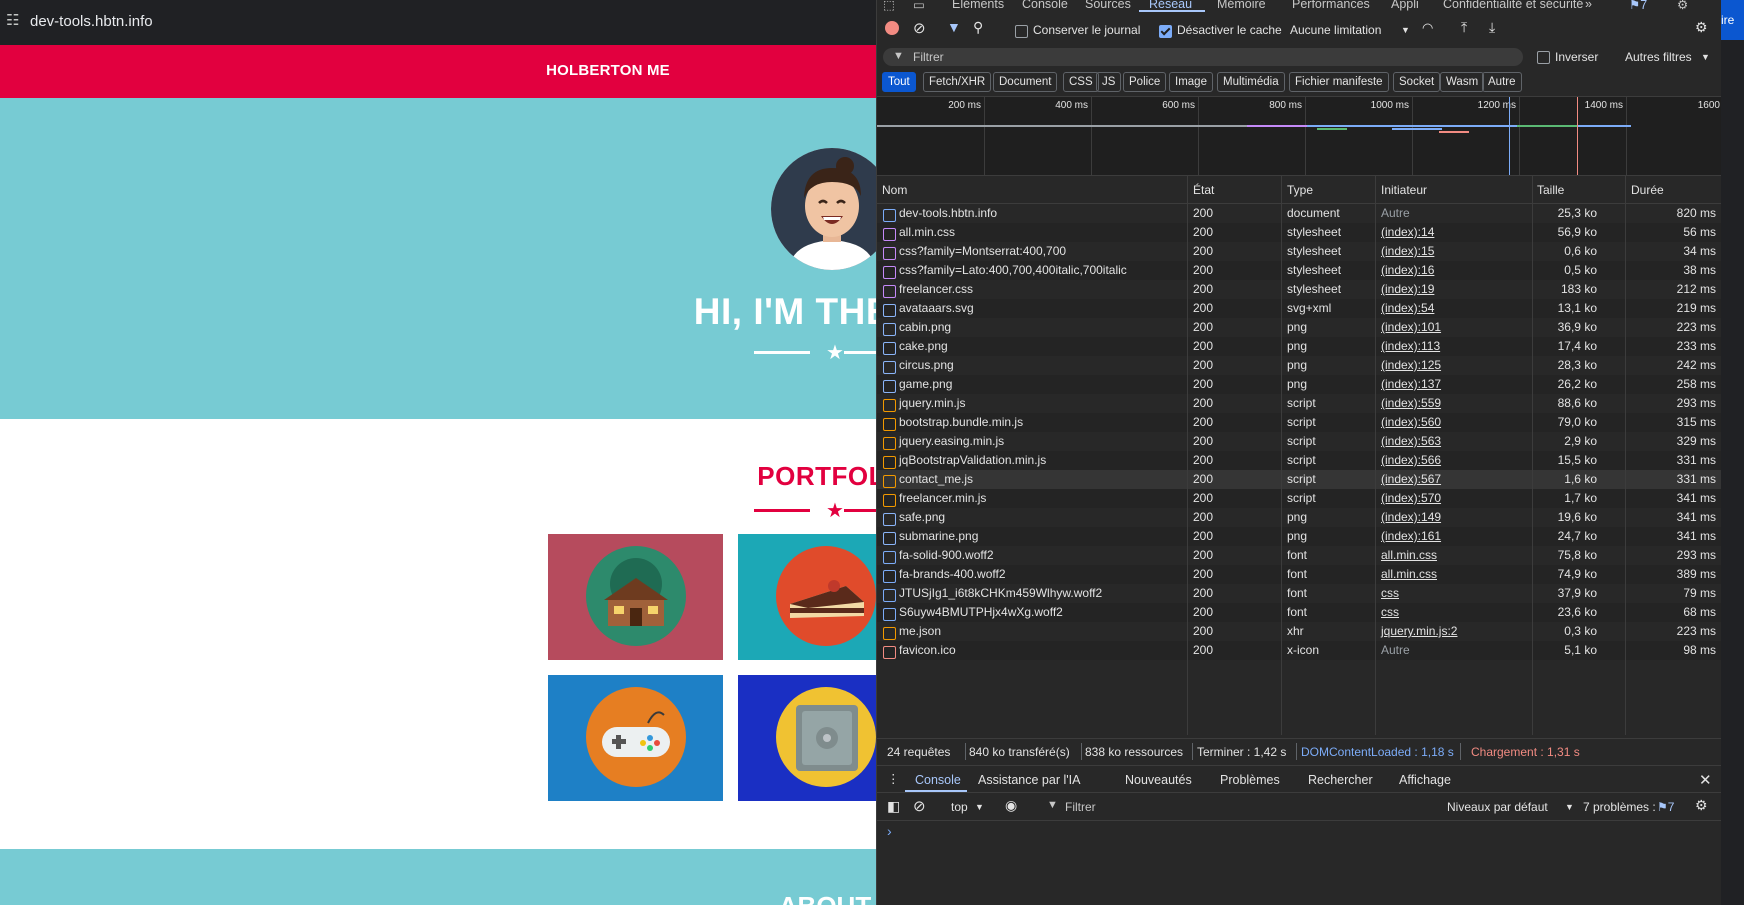  I want to click on request-initiator: (index):161, so click(1411, 536).